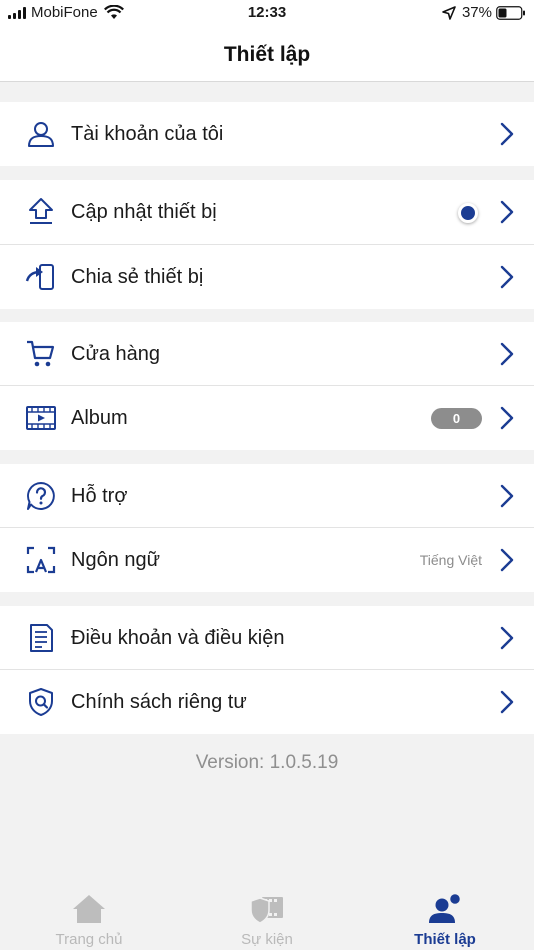 The height and width of the screenshot is (950, 534). Describe the element at coordinates (99, 417) in the screenshot. I see `menu-item-label: Album` at that location.